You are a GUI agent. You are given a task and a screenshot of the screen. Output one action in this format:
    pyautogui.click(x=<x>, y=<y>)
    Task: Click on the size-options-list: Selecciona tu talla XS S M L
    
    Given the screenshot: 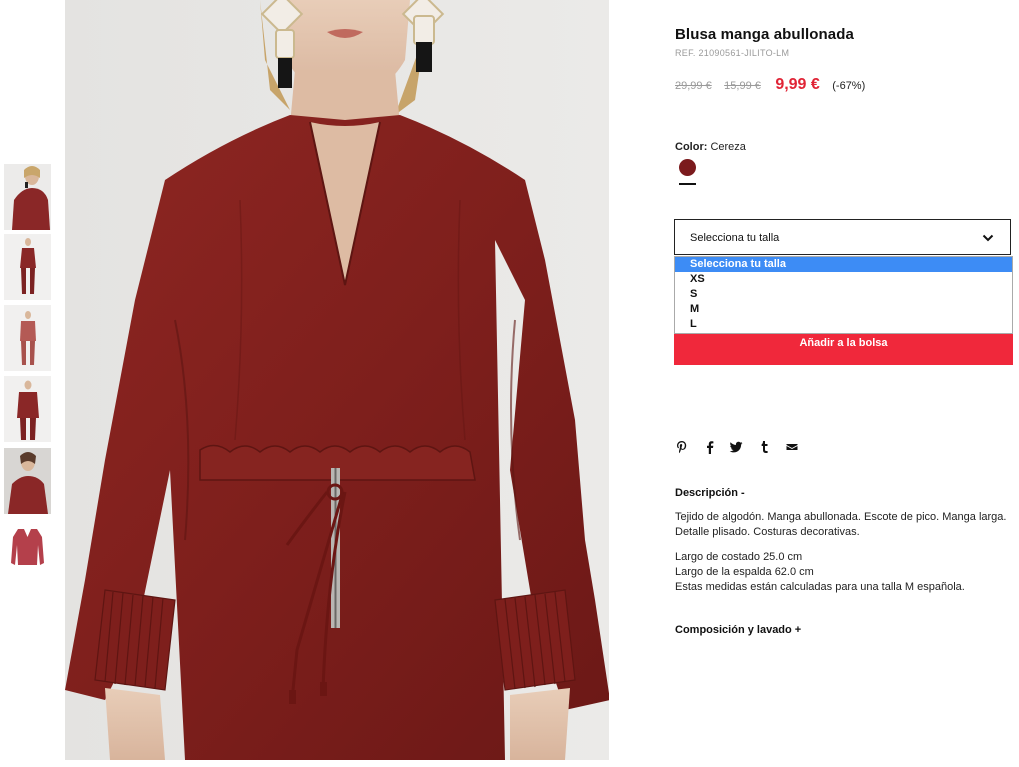 What is the action you would take?
    pyautogui.click(x=843, y=295)
    